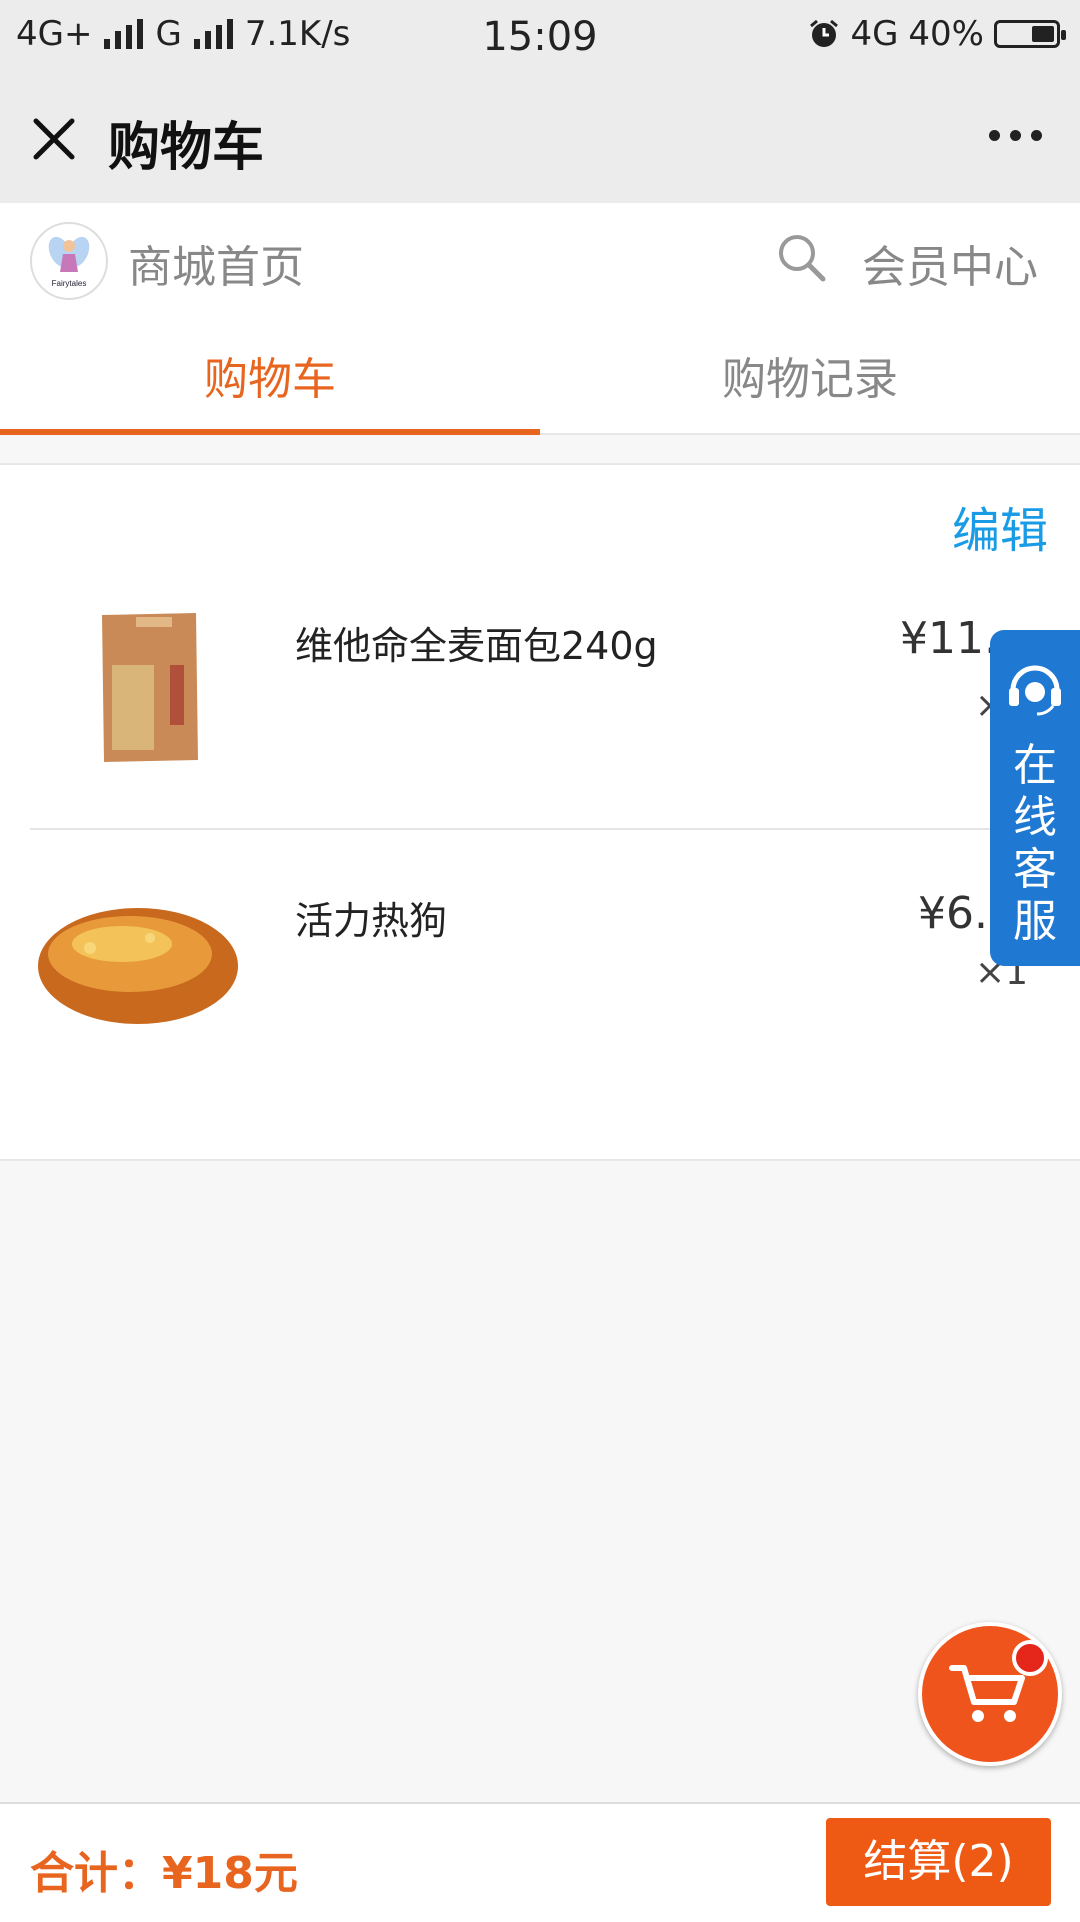 The width and height of the screenshot is (1080, 1922). I want to click on online-customer-service: 在 线 客 服, so click(1035, 798).